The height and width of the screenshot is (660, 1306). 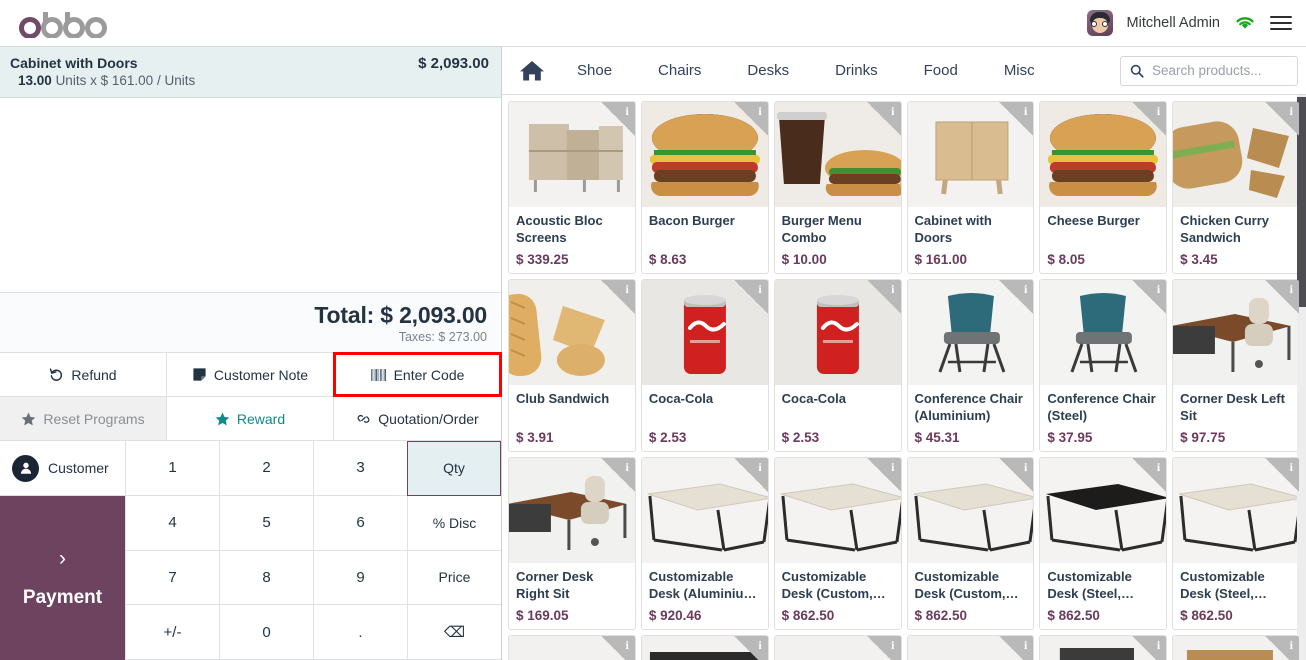 What do you see at coordinates (704, 187) in the screenshot?
I see `product-card: i Bacon Burger $ 8.63` at bounding box center [704, 187].